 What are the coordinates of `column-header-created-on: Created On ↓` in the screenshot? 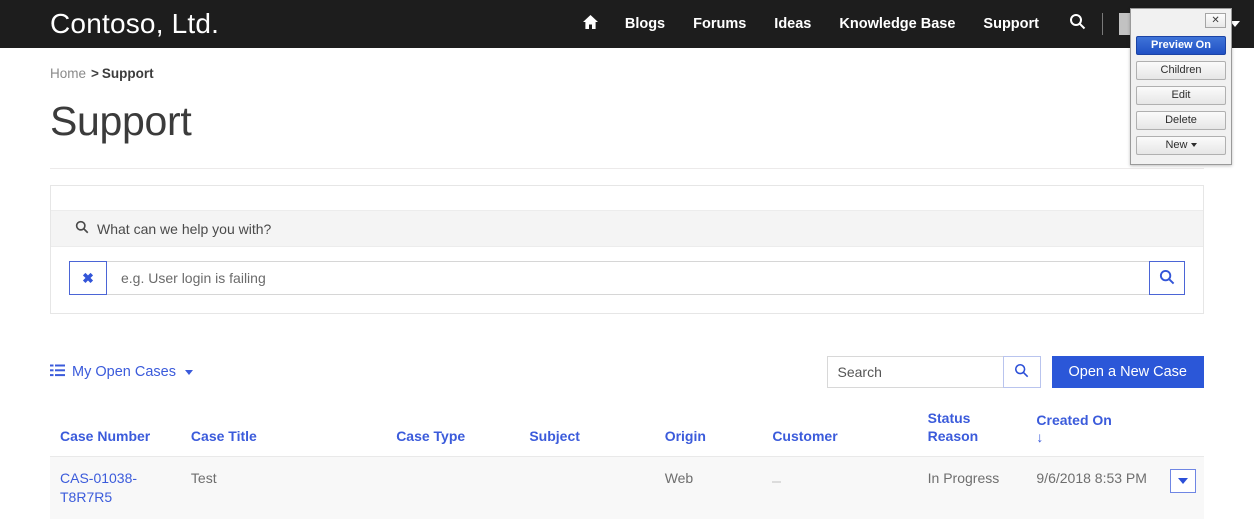 It's located at (1115, 434).